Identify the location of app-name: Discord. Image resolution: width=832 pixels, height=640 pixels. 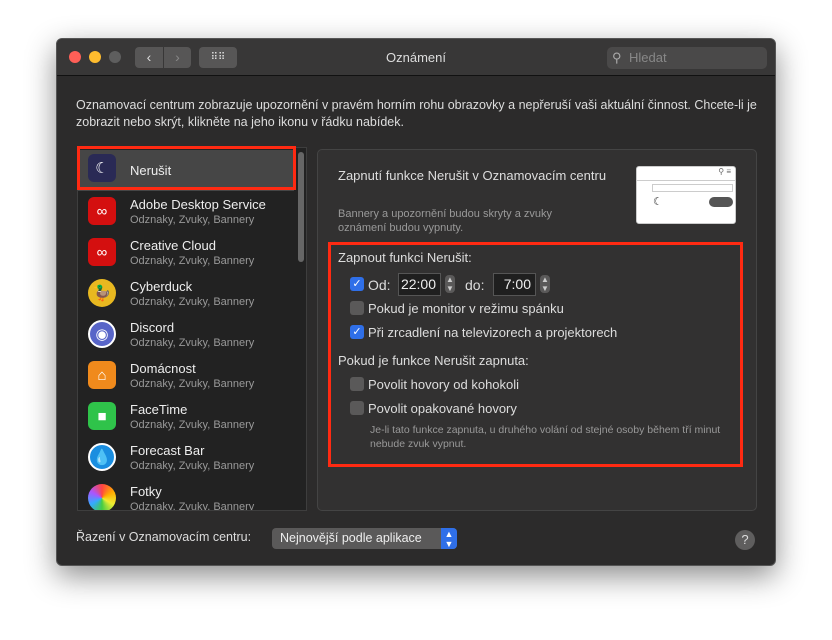
(152, 327).